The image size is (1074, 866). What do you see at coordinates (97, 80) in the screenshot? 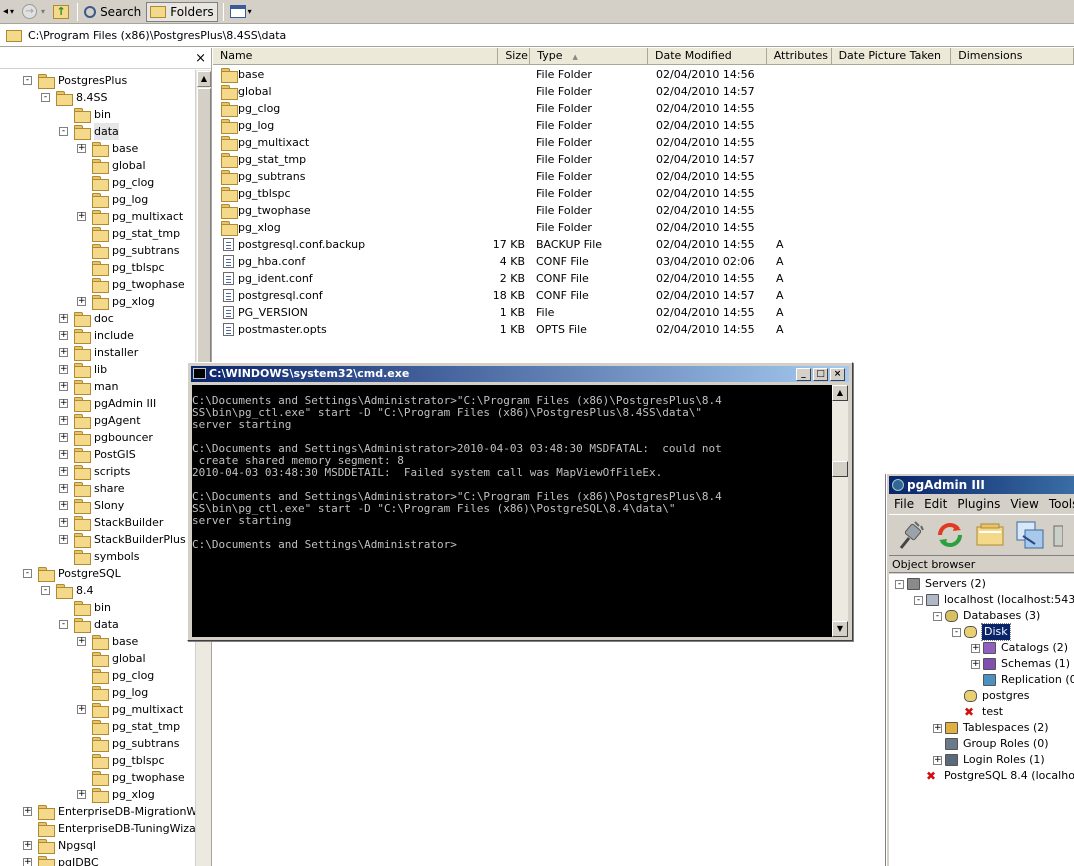
I see `tree-item: - PostgresPlus` at bounding box center [97, 80].